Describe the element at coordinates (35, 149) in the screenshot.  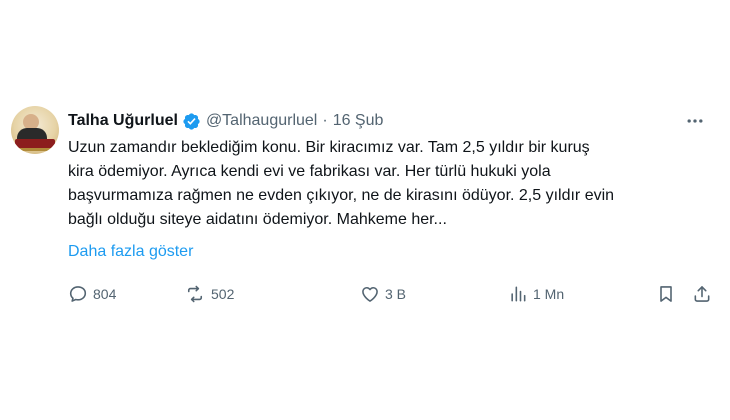
I see `avatar-banner-stripe` at that location.